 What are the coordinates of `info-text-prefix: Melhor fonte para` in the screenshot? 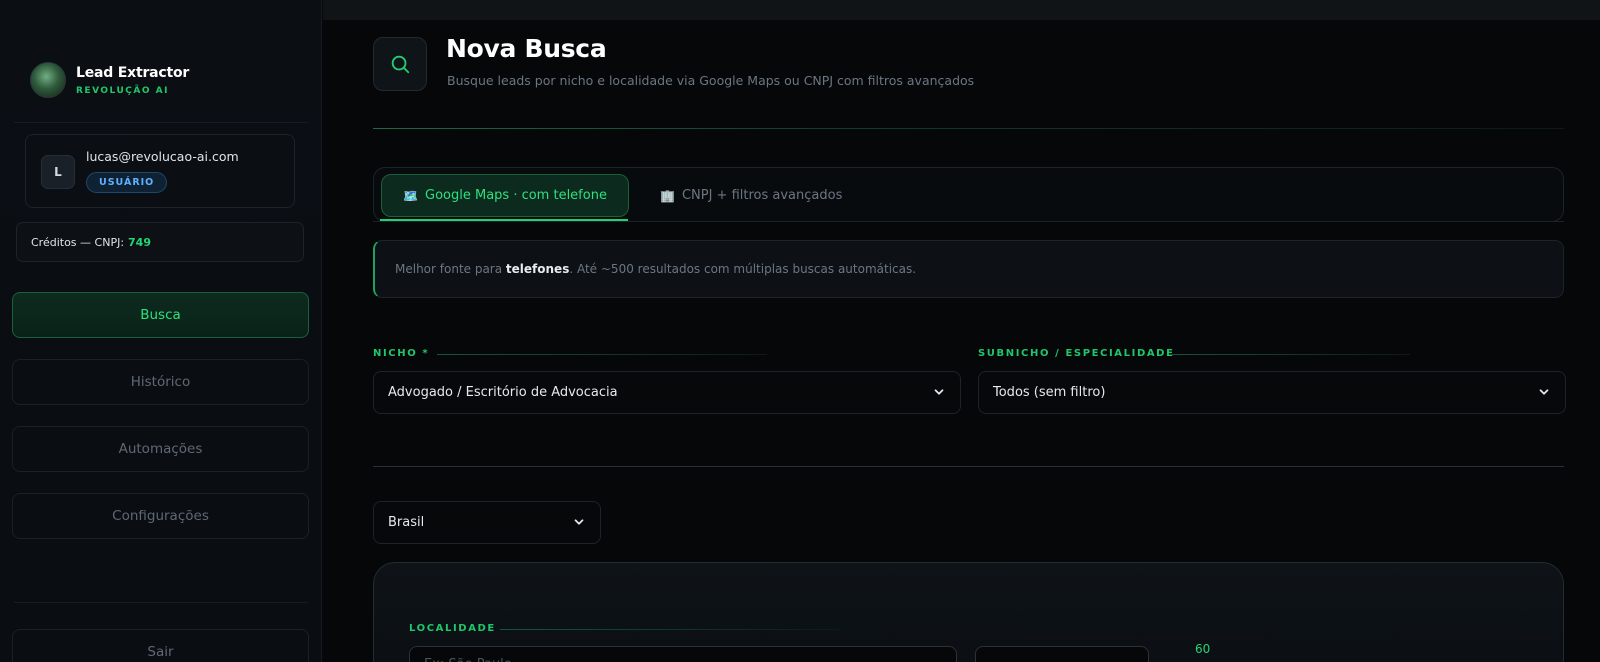 It's located at (450, 269).